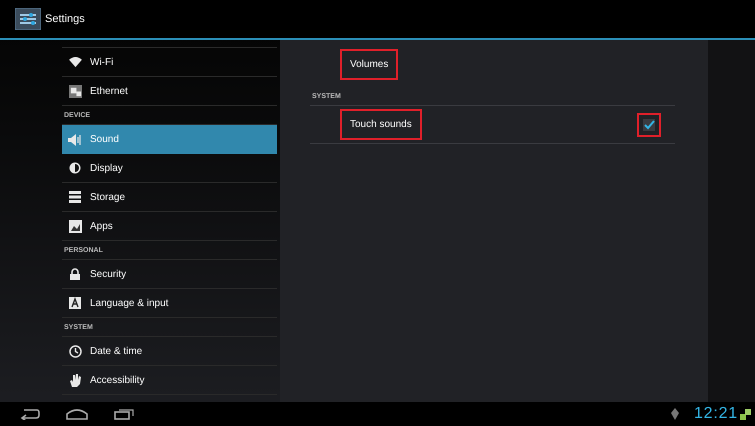 This screenshot has width=755, height=426. I want to click on settings-app-icon, so click(28, 19).